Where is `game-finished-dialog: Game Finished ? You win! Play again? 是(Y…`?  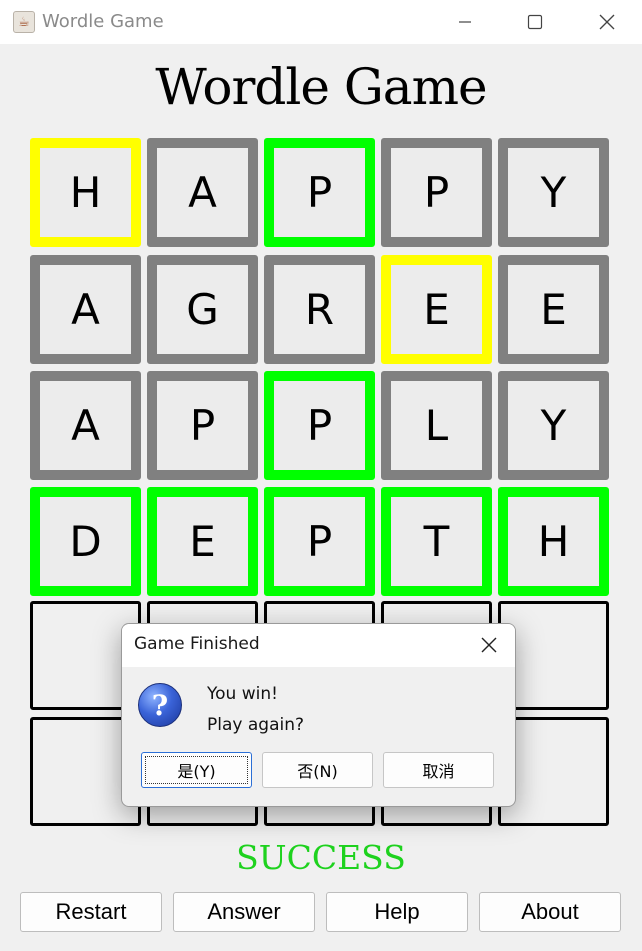
game-finished-dialog: Game Finished ? You win! Play again? 是(Y… is located at coordinates (318, 715).